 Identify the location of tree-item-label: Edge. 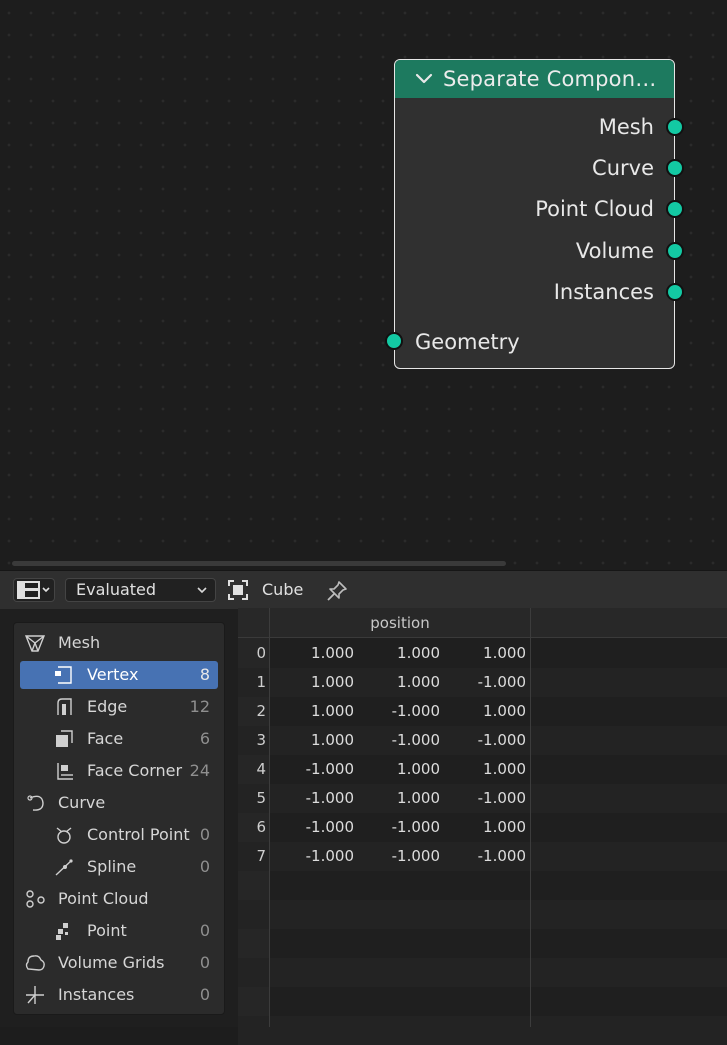
(107, 706).